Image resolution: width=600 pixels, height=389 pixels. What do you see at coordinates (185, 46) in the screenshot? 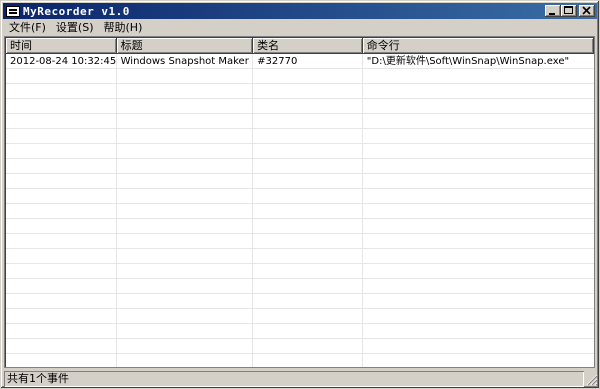
I see `column-header-title: 标题` at bounding box center [185, 46].